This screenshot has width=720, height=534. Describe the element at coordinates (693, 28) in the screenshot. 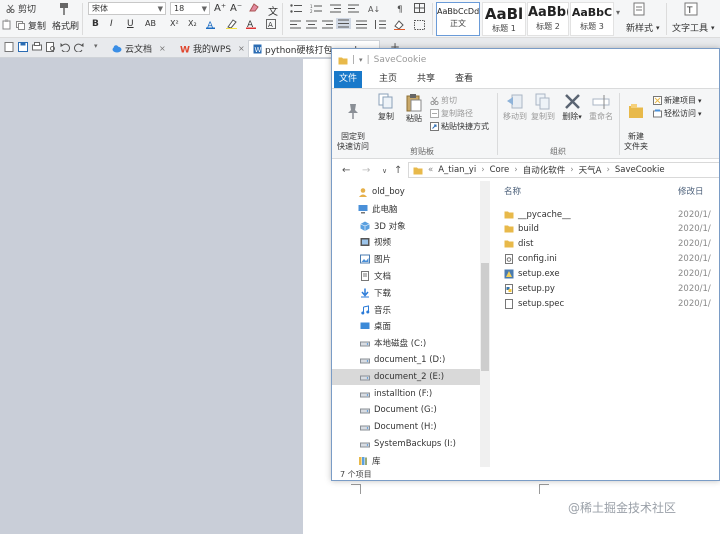

I see `text-tools-button: 文字工具 ▾` at that location.